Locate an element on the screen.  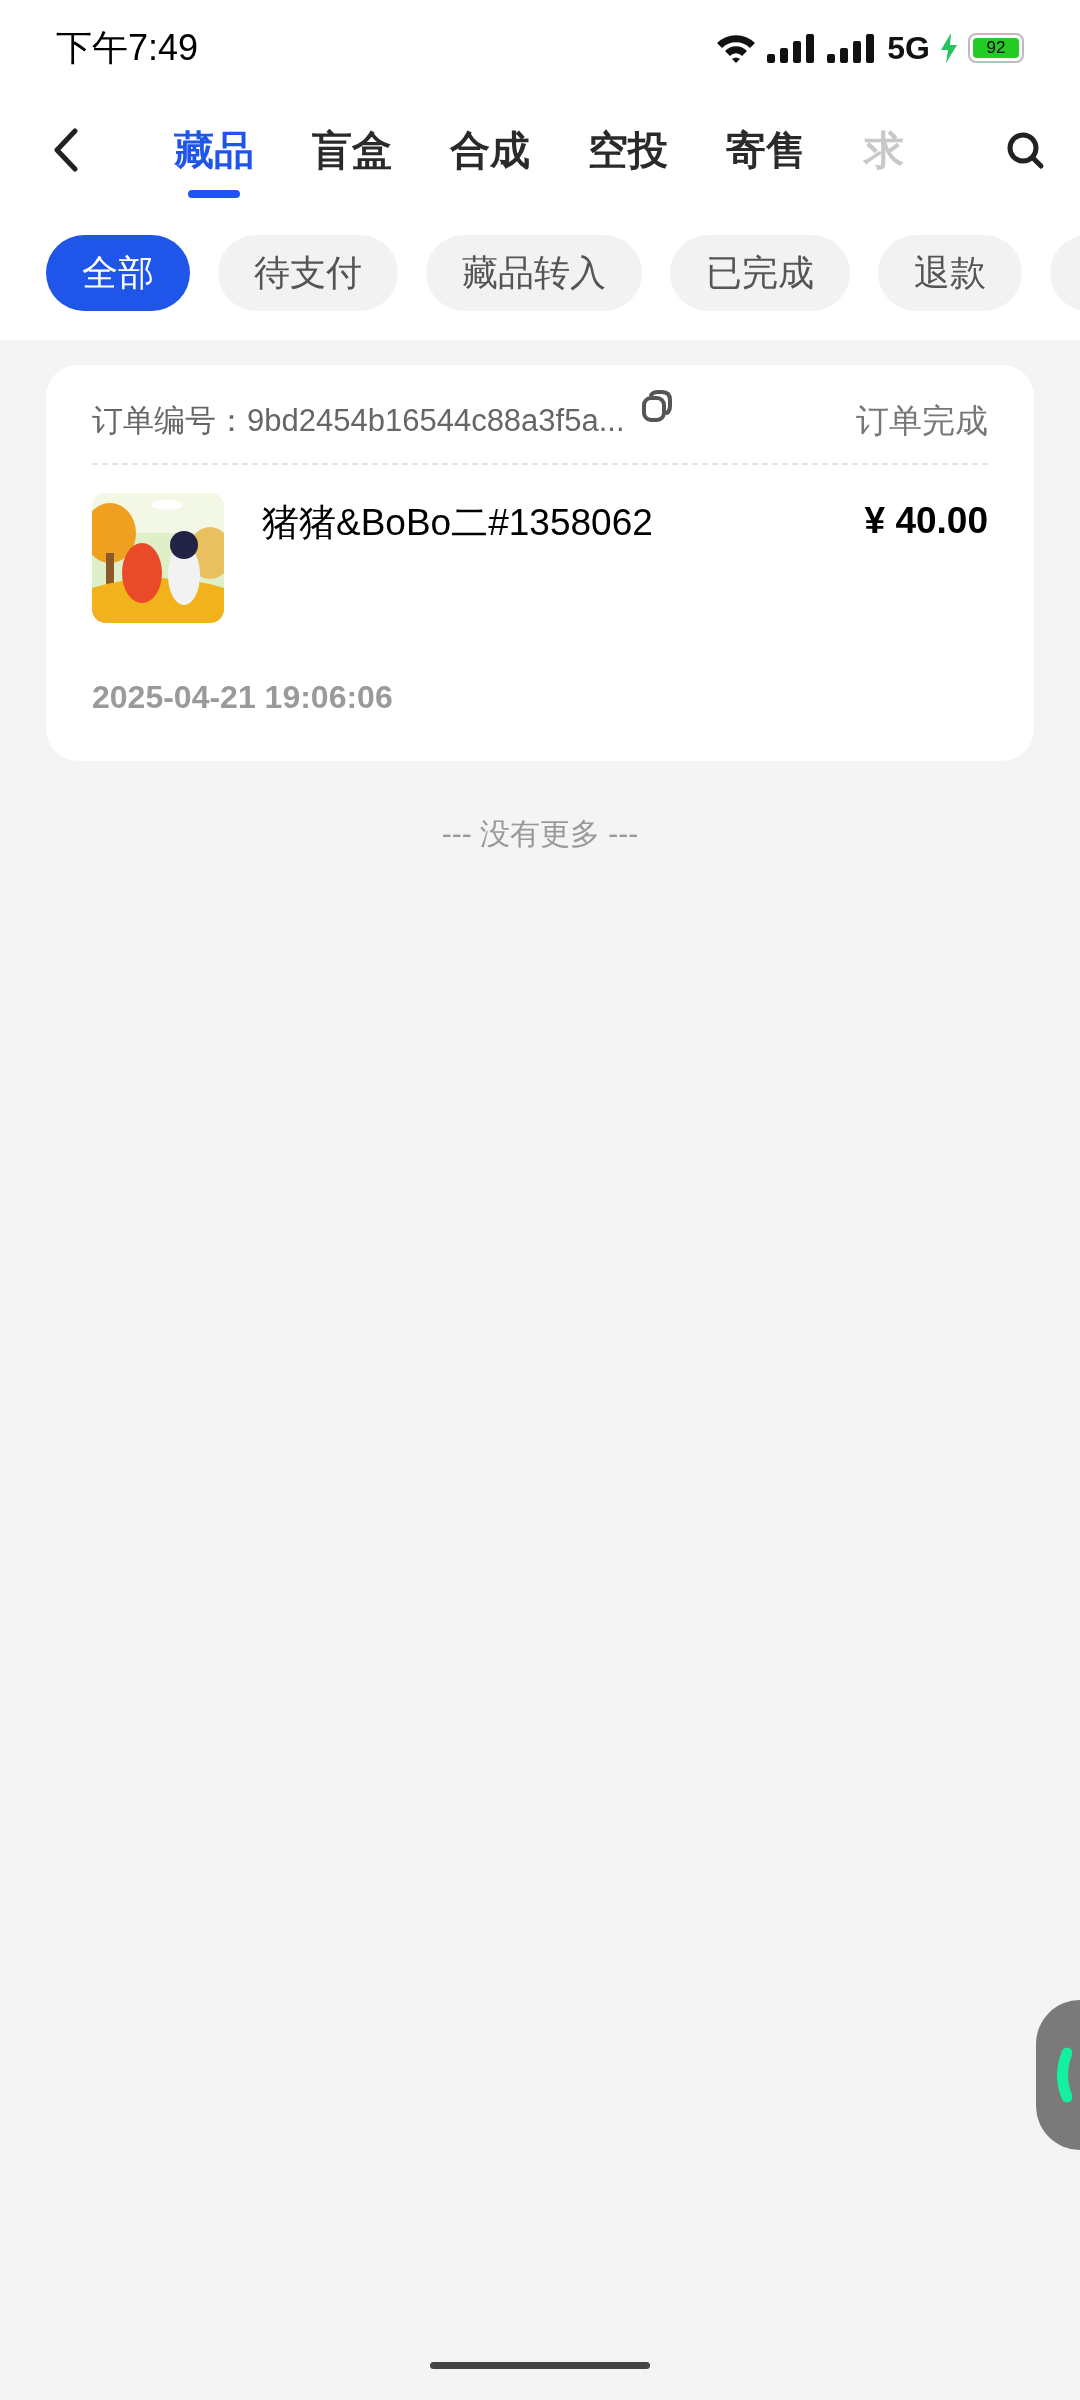
status-time: 下午7:49 is located at coordinates (127, 47).